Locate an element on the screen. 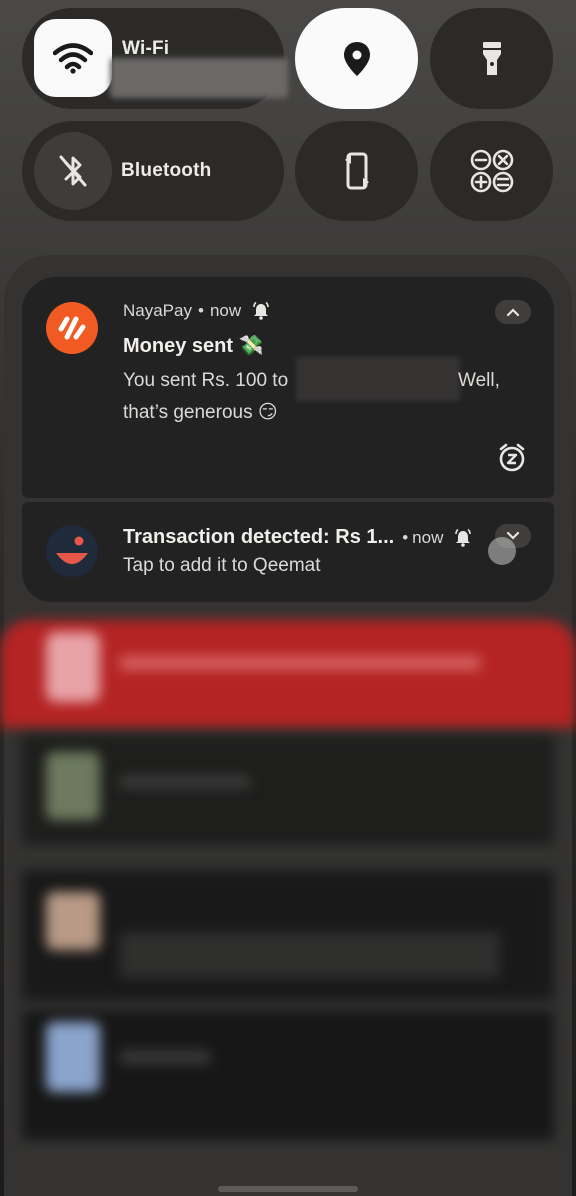 This screenshot has height=1196, width=576. blurred-red-notification-text is located at coordinates (300, 663).